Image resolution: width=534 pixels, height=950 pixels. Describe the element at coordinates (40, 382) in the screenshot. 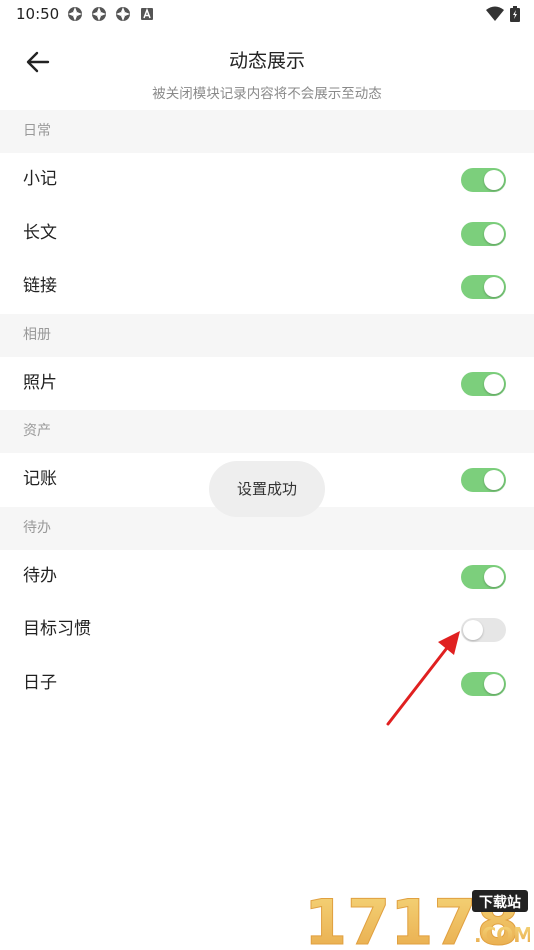

I see `setting-label: 照片` at that location.